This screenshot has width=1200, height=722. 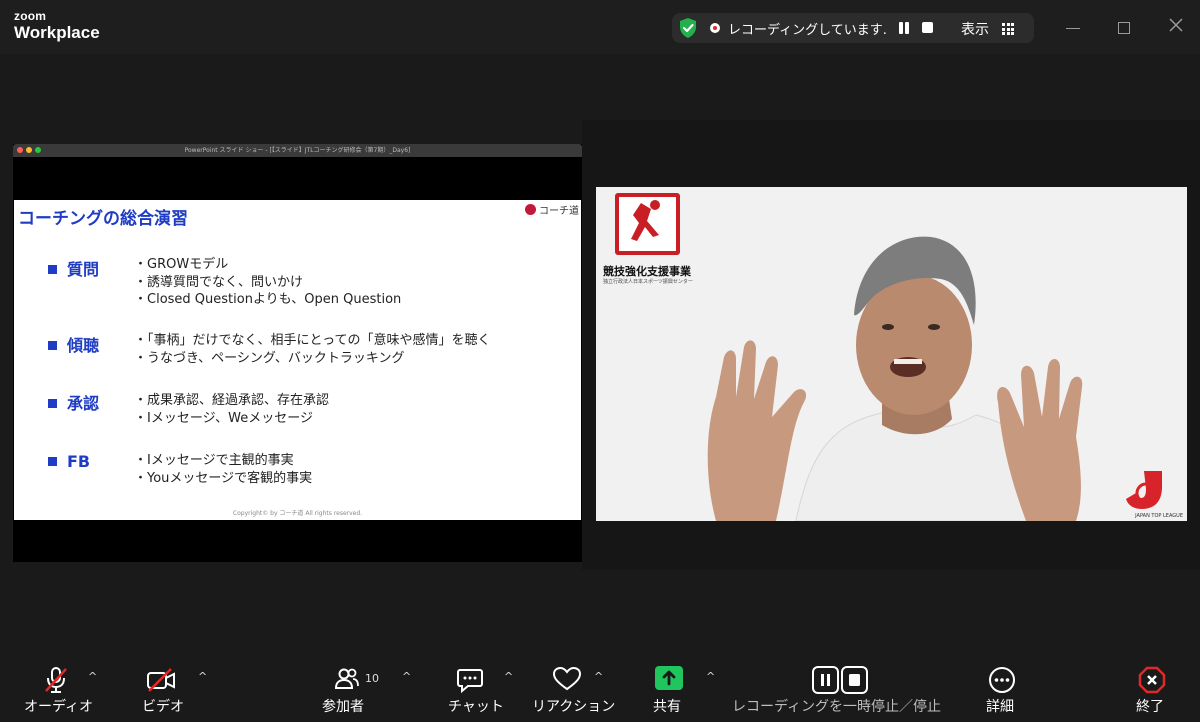 What do you see at coordinates (1002, 680) in the screenshot?
I see `more-dots-icon` at bounding box center [1002, 680].